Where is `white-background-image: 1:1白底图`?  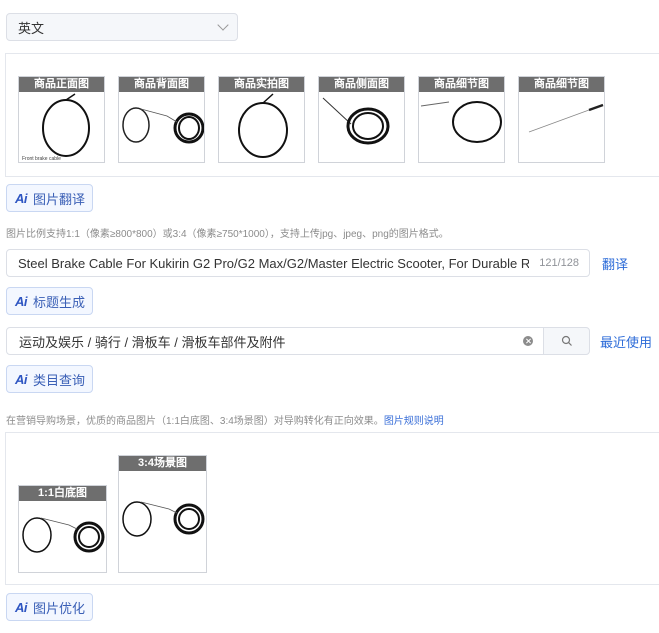 white-background-image: 1:1白底图 is located at coordinates (62, 529).